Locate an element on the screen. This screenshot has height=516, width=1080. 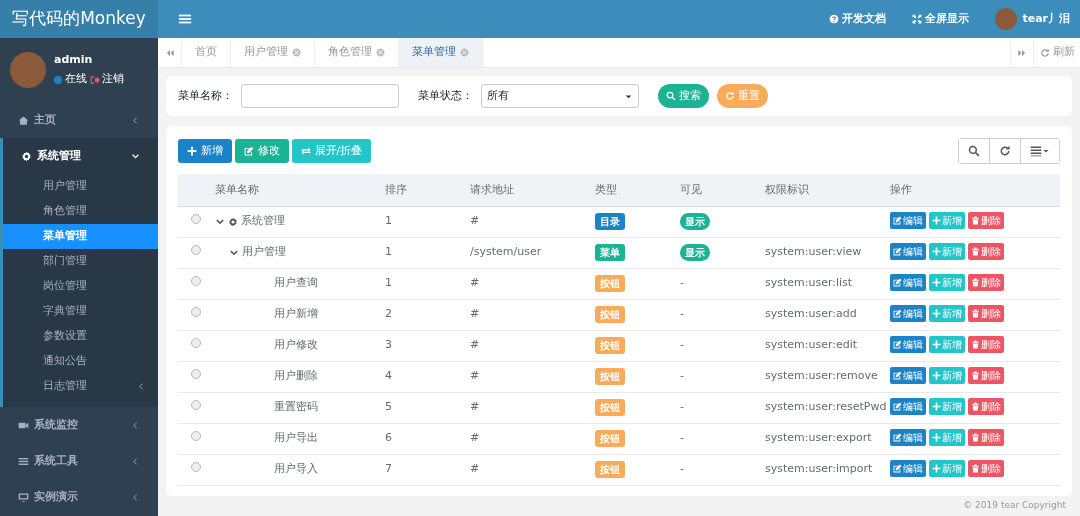
reset-button: 重置 is located at coordinates (742, 96).